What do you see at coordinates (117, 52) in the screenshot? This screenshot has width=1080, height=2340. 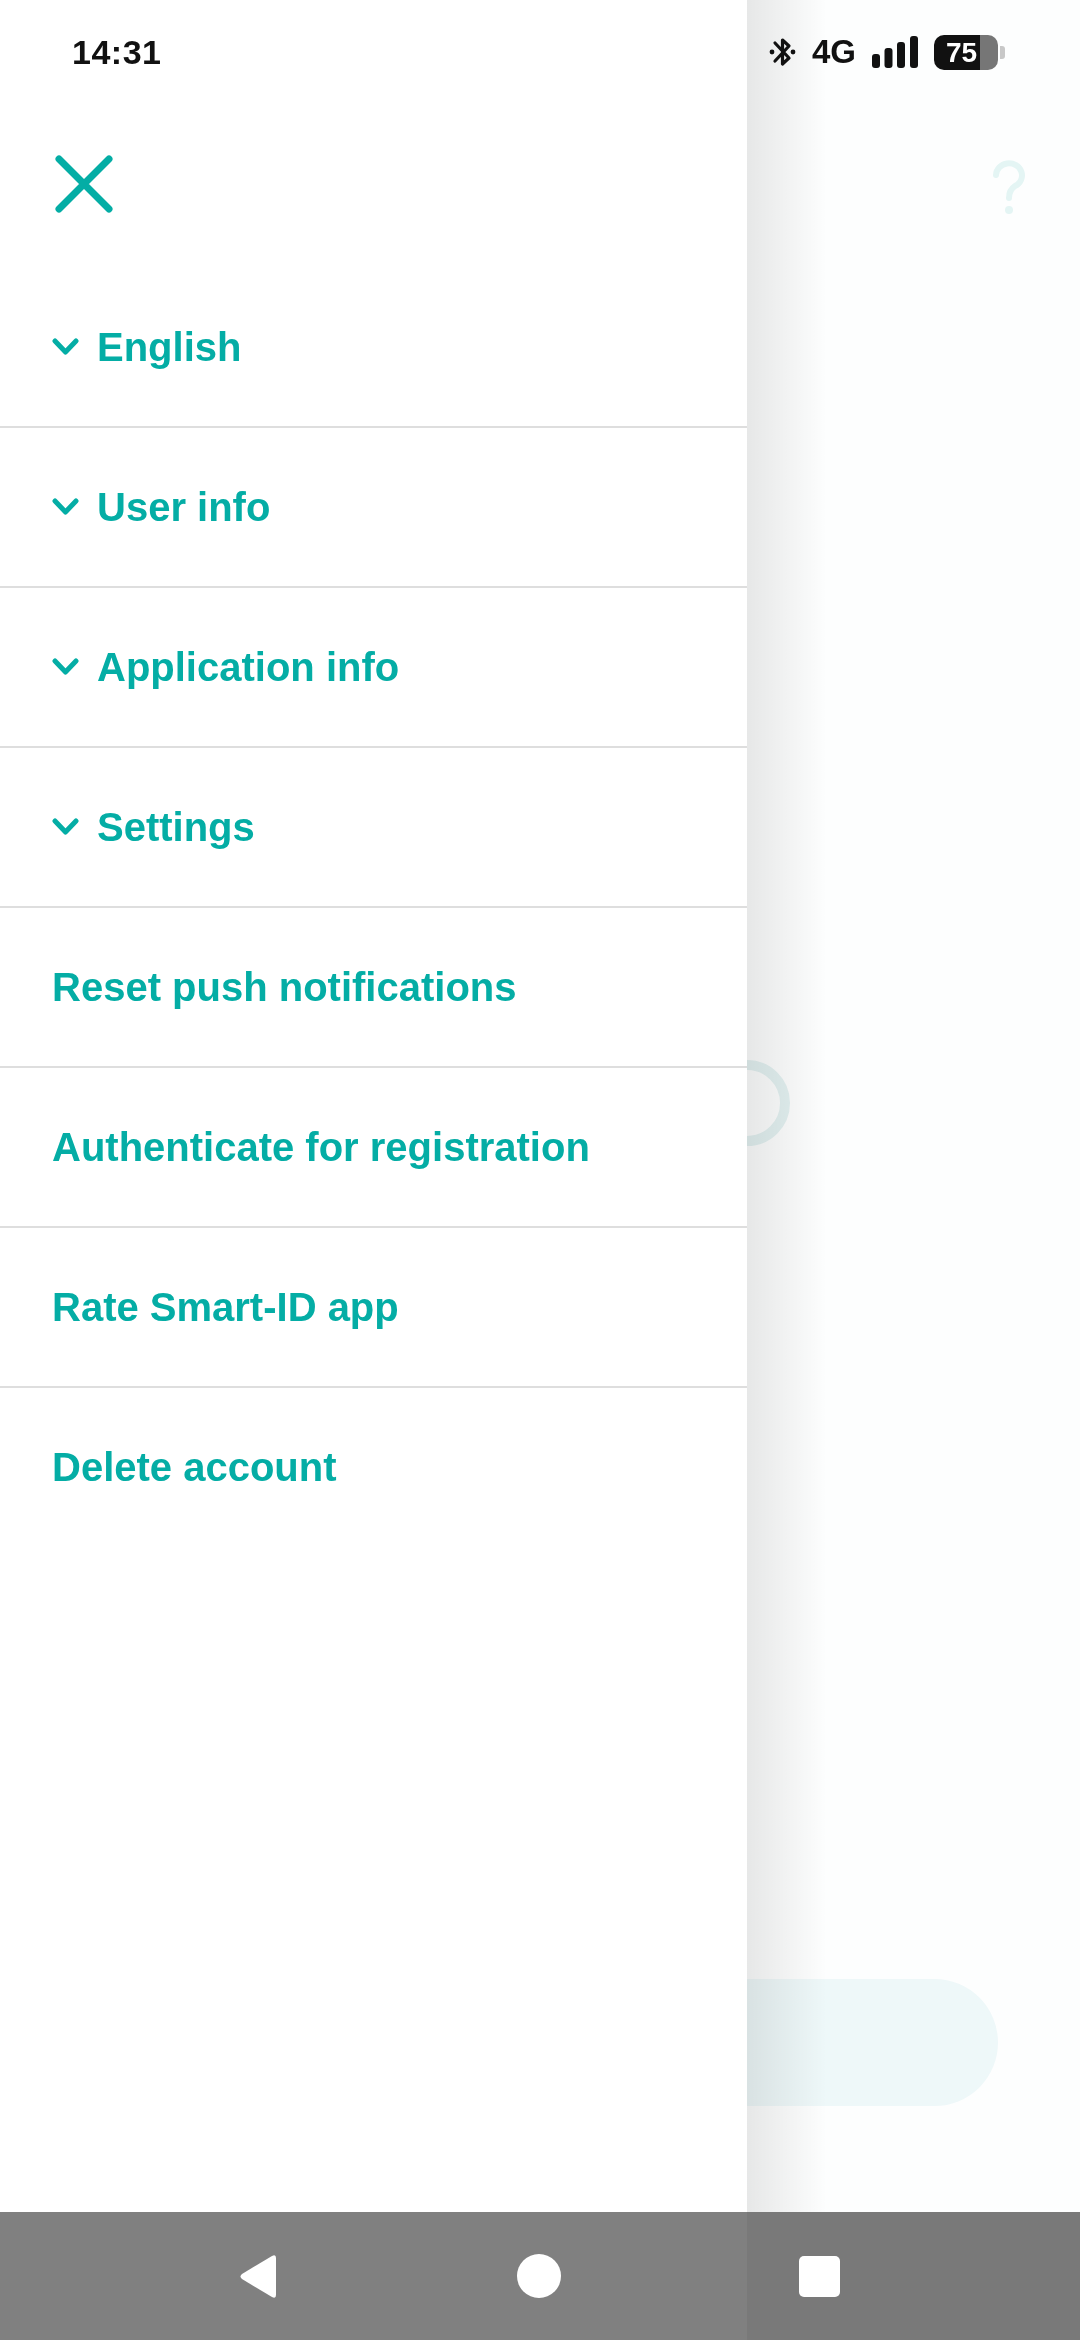 I see `clock-time: 14:31` at bounding box center [117, 52].